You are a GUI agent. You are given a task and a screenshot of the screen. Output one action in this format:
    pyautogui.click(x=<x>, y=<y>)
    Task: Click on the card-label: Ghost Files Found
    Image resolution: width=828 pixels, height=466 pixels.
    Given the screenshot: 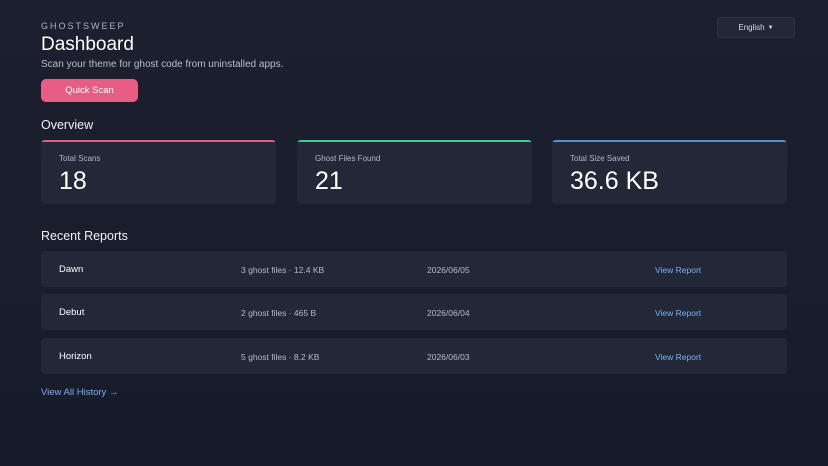 What is the action you would take?
    pyautogui.click(x=348, y=158)
    